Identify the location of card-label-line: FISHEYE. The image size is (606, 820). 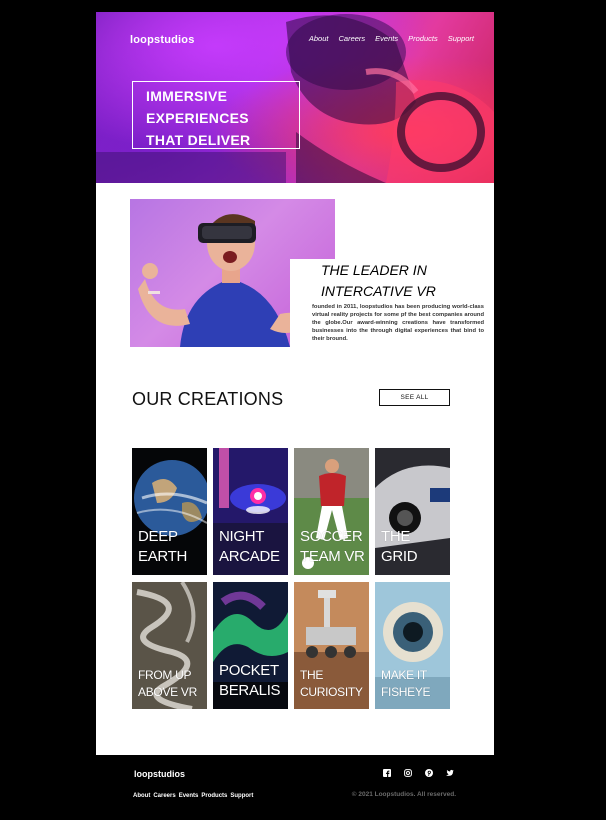
(406, 692).